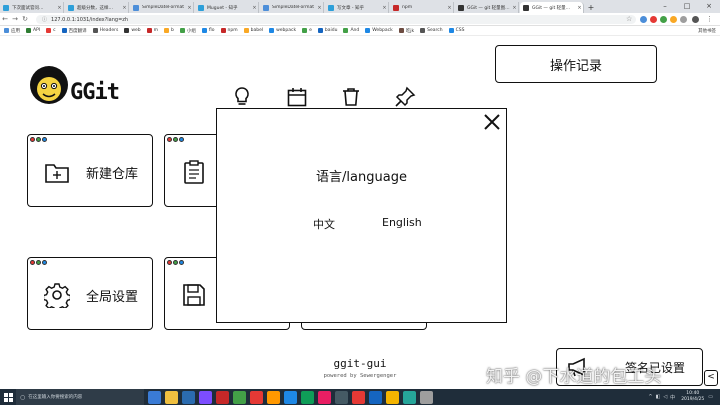  I want to click on input-method-icon: 中, so click(672, 397).